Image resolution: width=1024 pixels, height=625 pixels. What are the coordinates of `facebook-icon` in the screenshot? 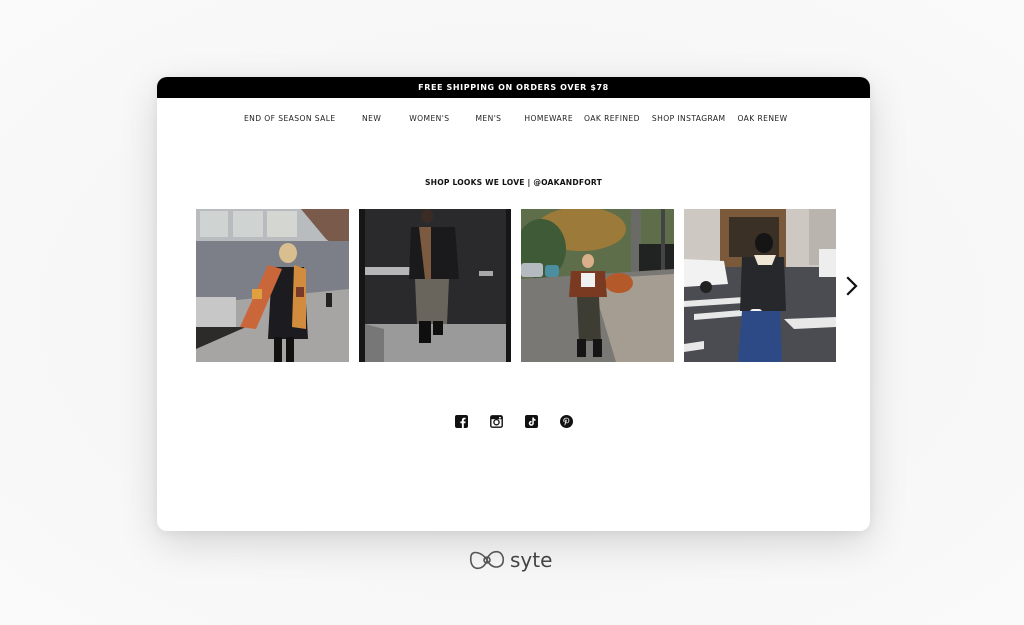 It's located at (461, 421).